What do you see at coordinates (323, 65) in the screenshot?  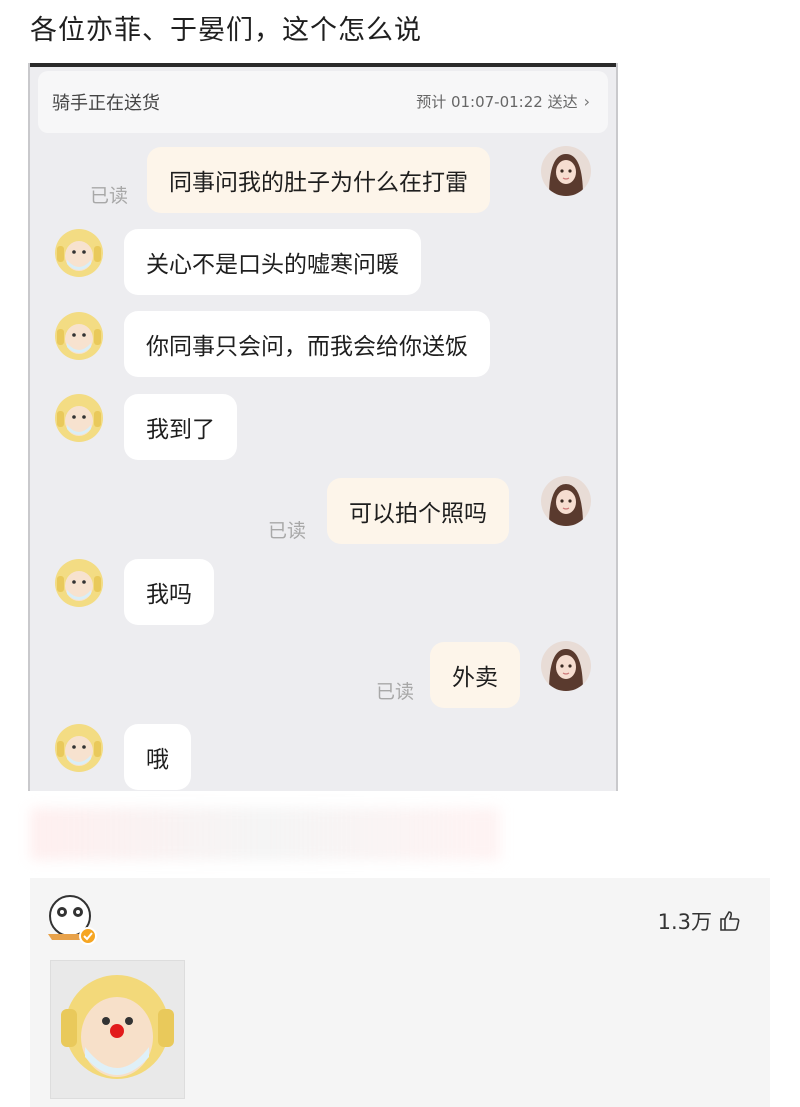 I see `top-edge` at bounding box center [323, 65].